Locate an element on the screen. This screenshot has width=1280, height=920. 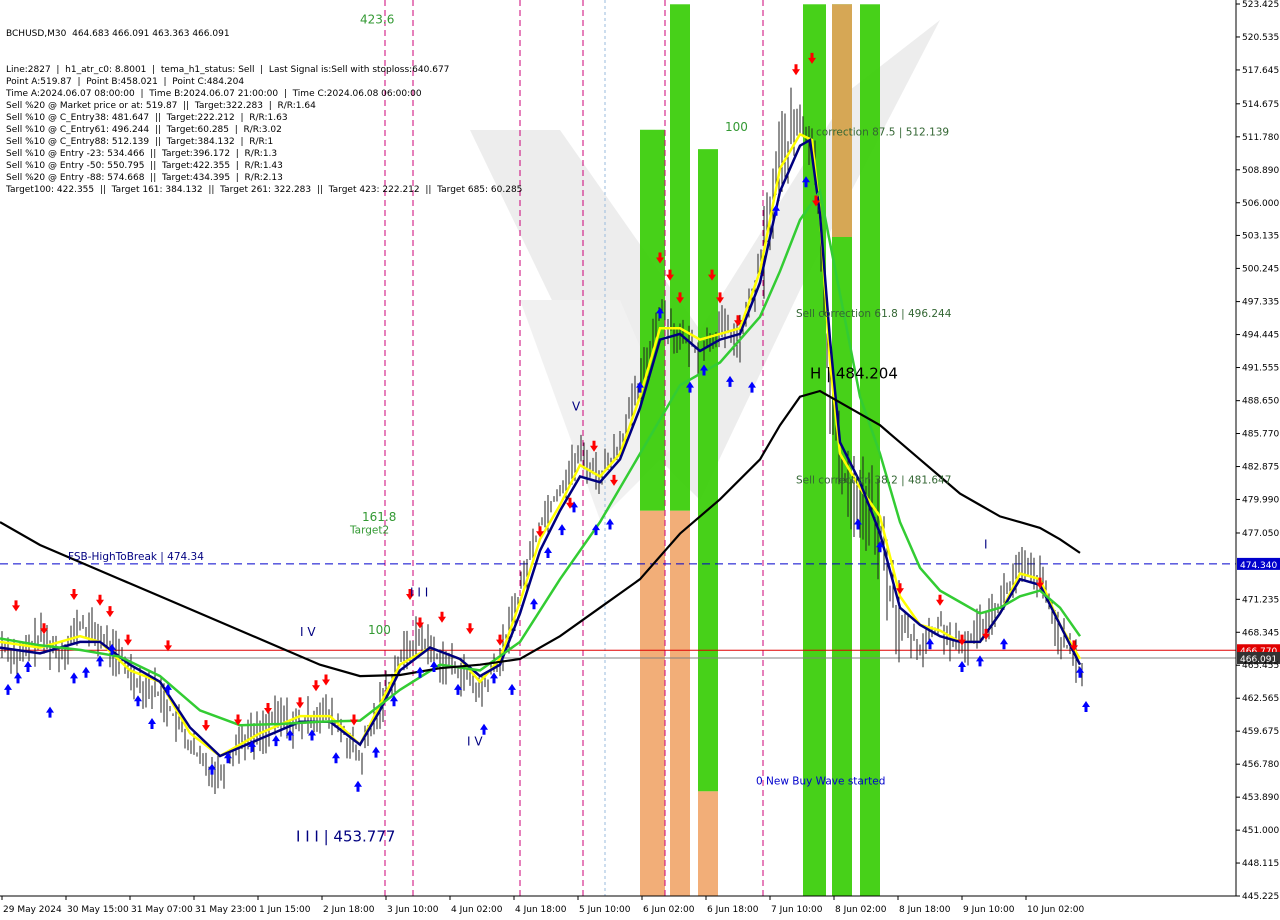
price-tag-label: 474.340 is located at coordinates (1258, 566).